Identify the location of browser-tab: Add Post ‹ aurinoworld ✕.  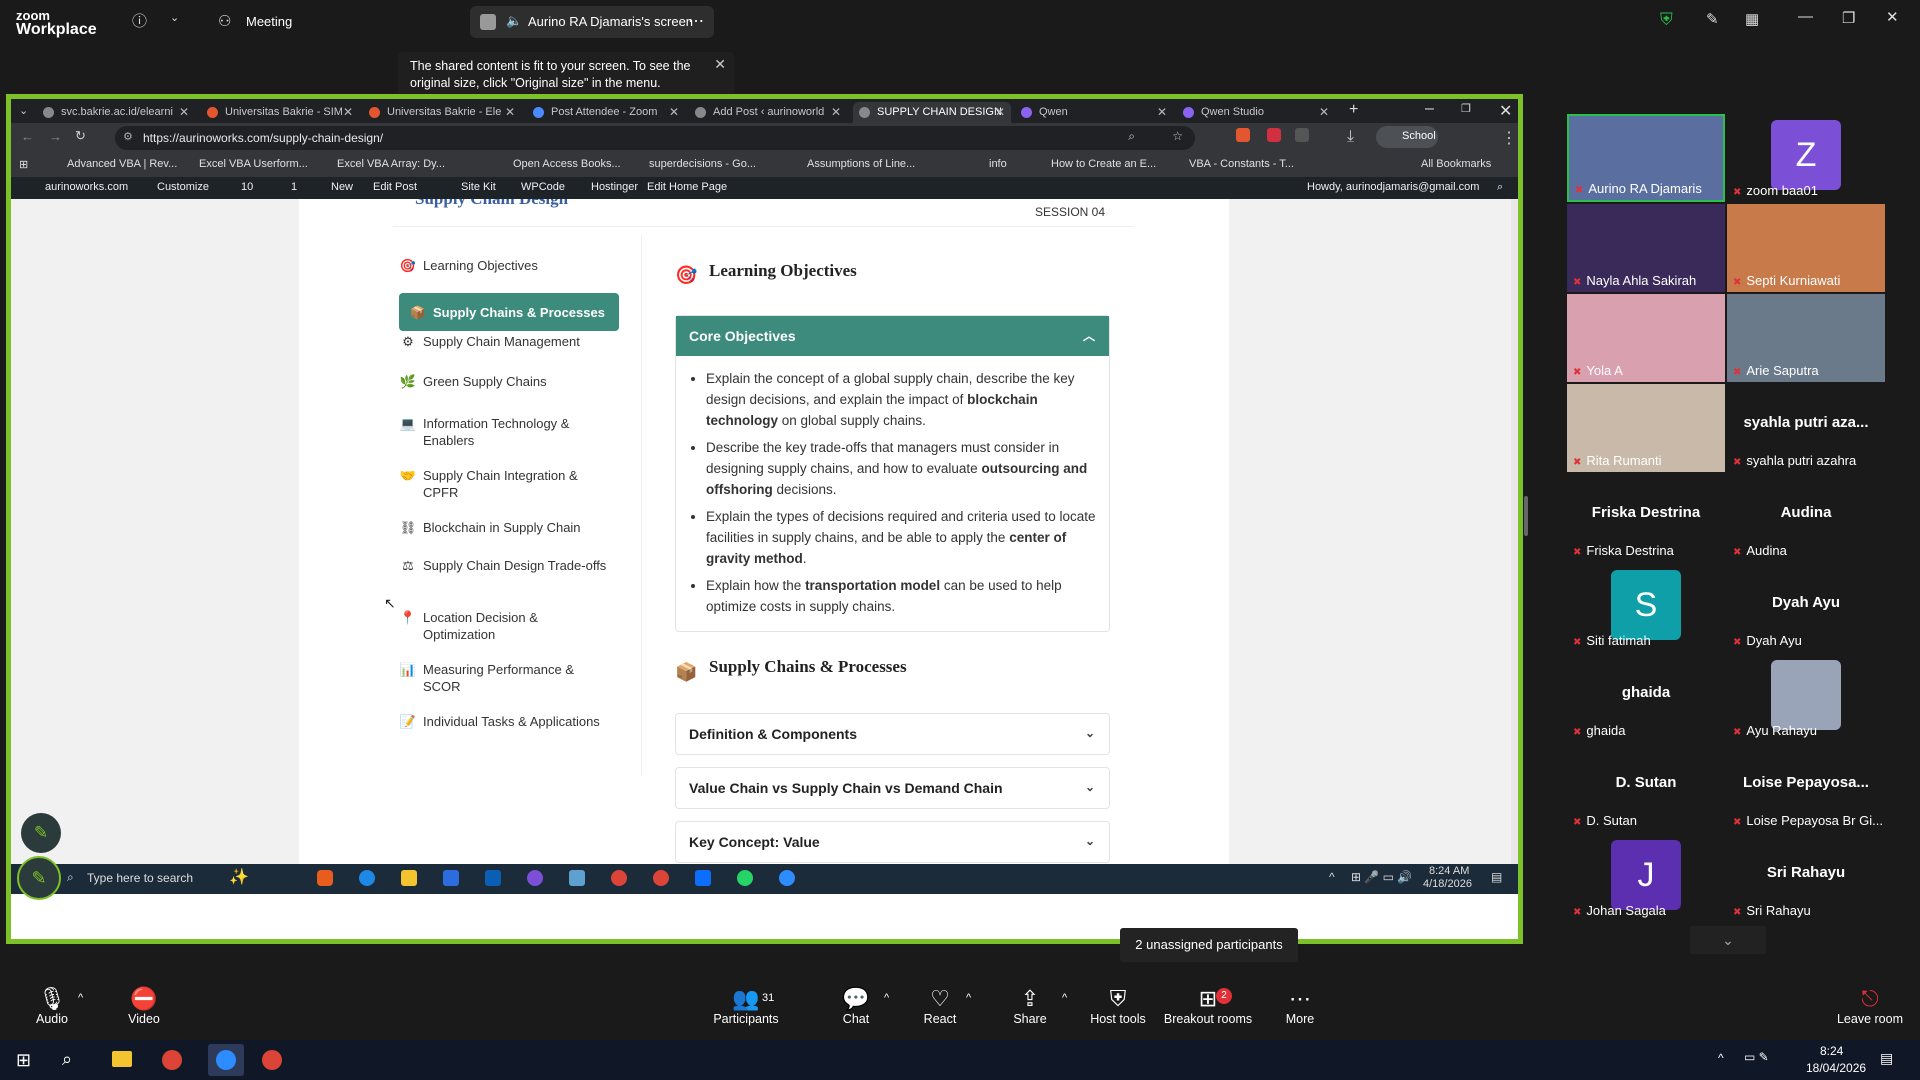
(768, 112).